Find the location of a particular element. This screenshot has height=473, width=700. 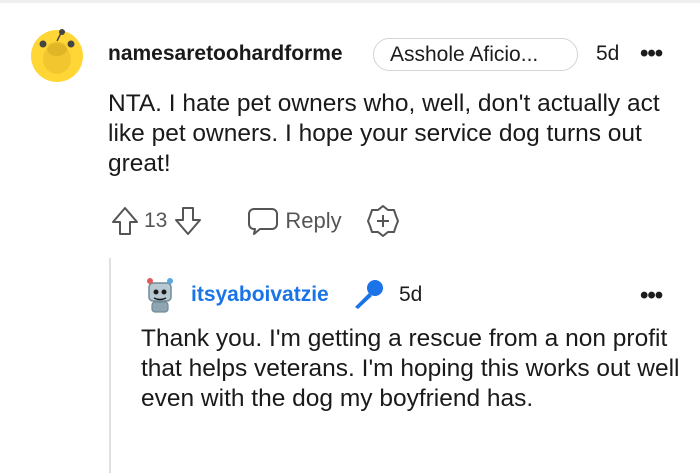

reply-button: Reply is located at coordinates (294, 221).